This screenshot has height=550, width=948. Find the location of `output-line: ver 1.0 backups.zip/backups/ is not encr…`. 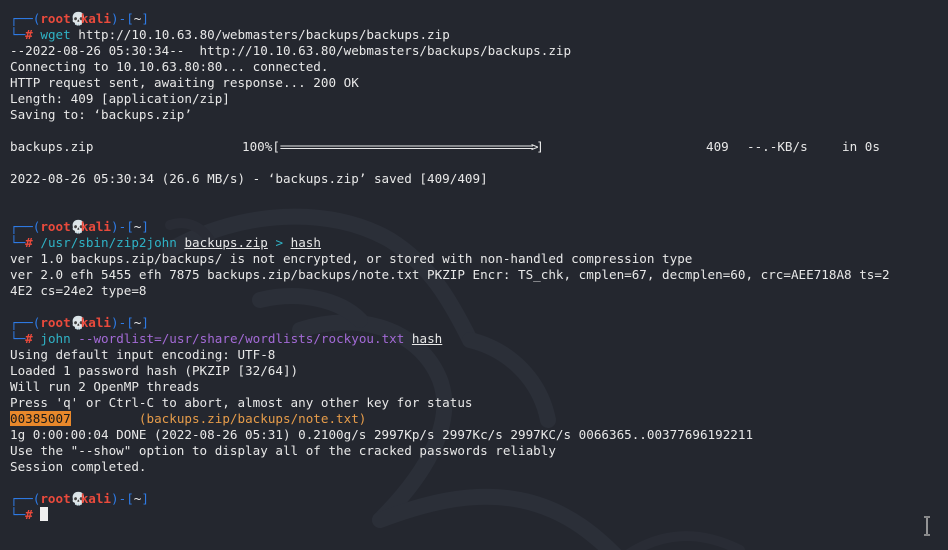

output-line: ver 1.0 backups.zip/backups/ is not encr… is located at coordinates (351, 258).